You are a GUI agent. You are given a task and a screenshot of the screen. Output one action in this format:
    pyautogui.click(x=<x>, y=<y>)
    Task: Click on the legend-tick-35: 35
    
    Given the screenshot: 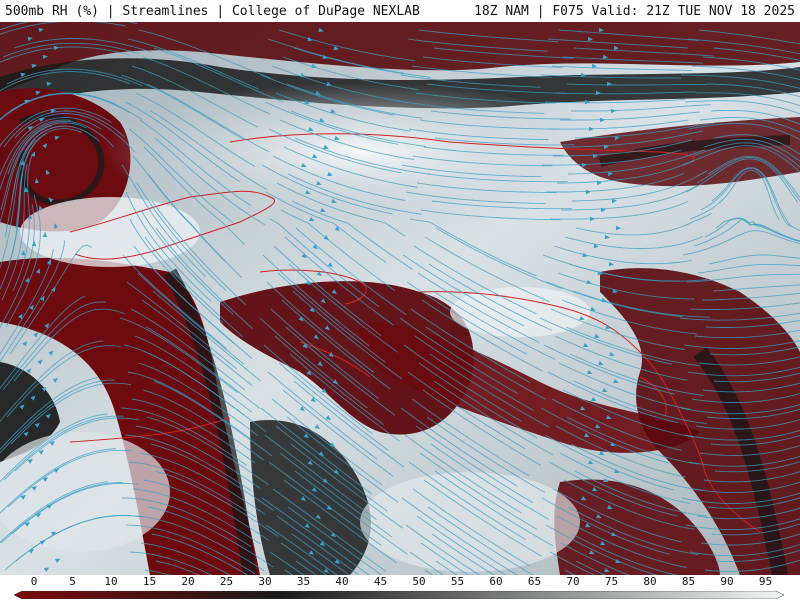 What is the action you would take?
    pyautogui.click(x=303, y=581)
    